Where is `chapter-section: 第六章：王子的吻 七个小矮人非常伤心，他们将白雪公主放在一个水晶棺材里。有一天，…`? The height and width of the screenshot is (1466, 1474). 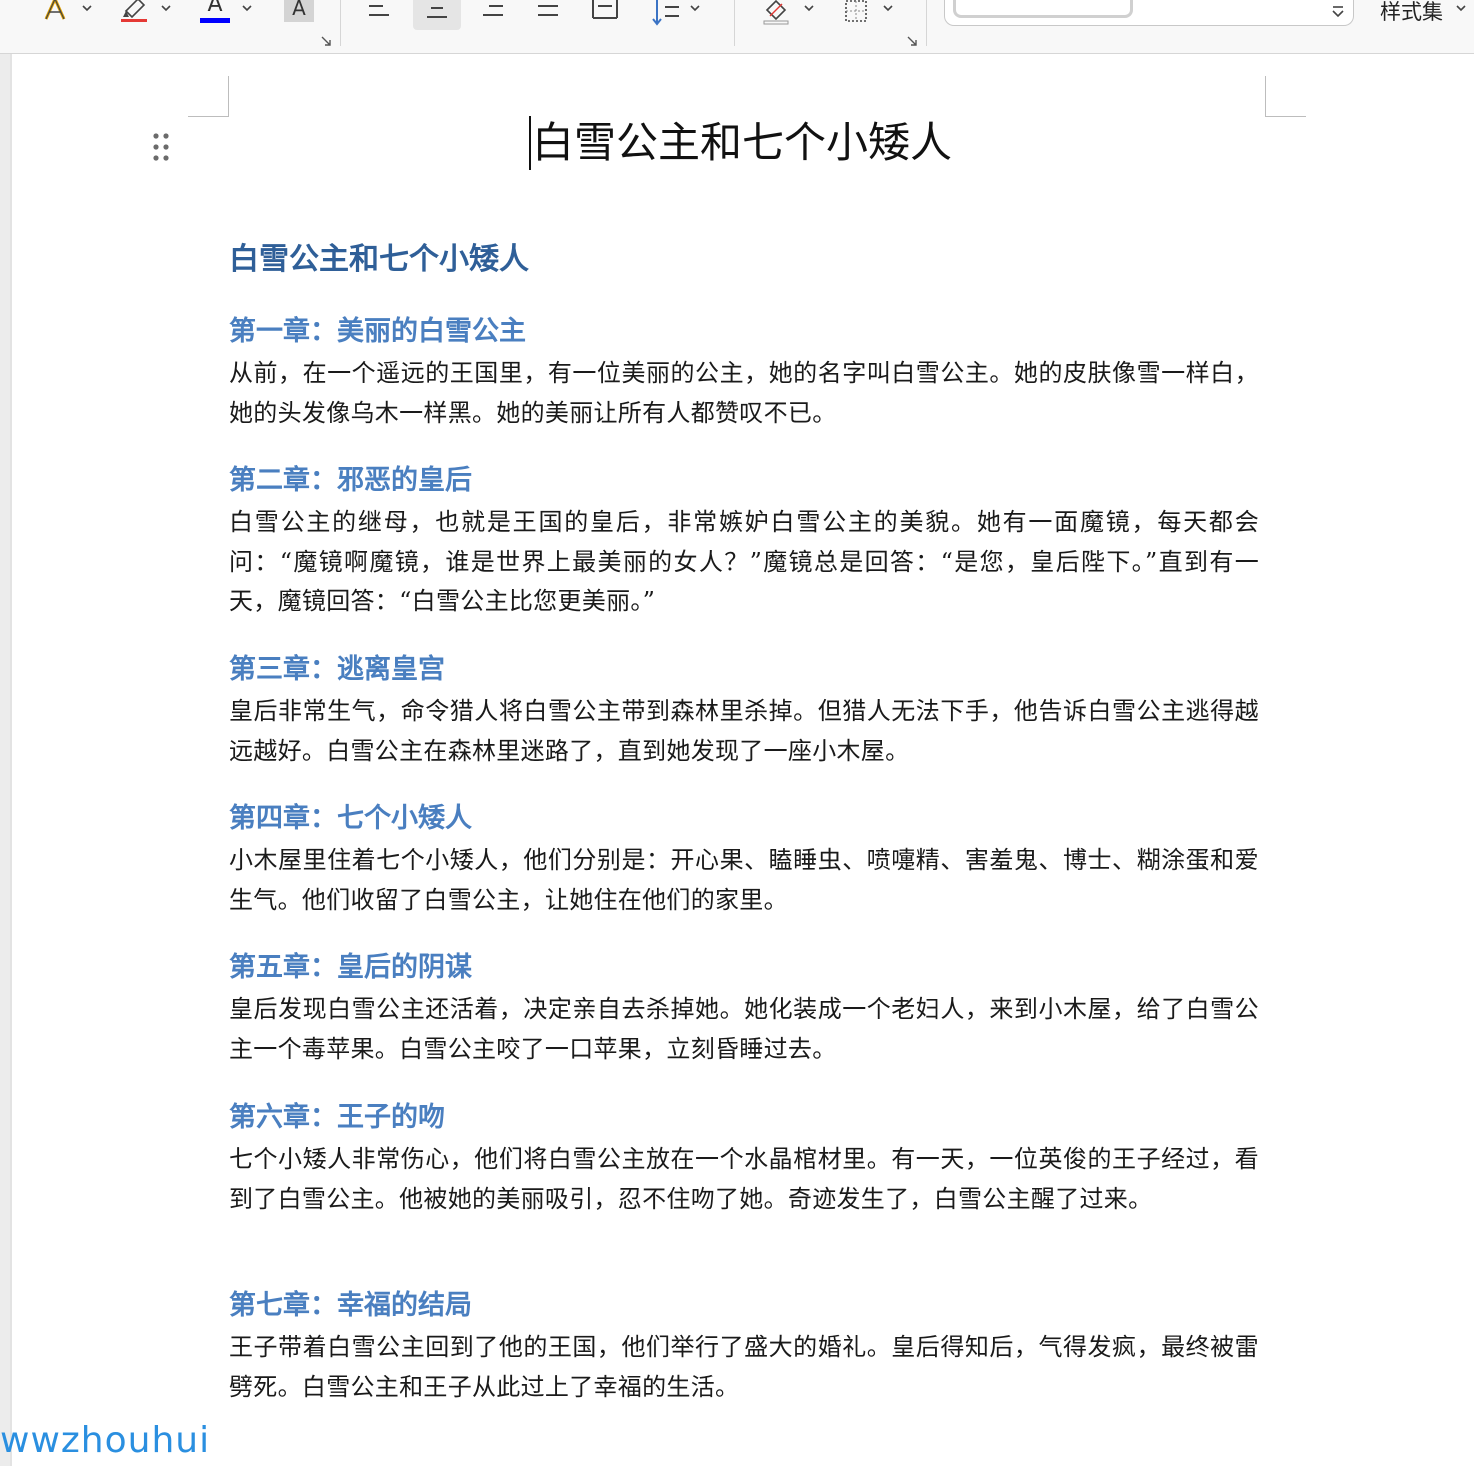
chapter-section: 第六章：王子的吻 七个小矮人非常伤心，他们将白雪公主放在一个水晶棺材里。有一天，… is located at coordinates (744, 1158).